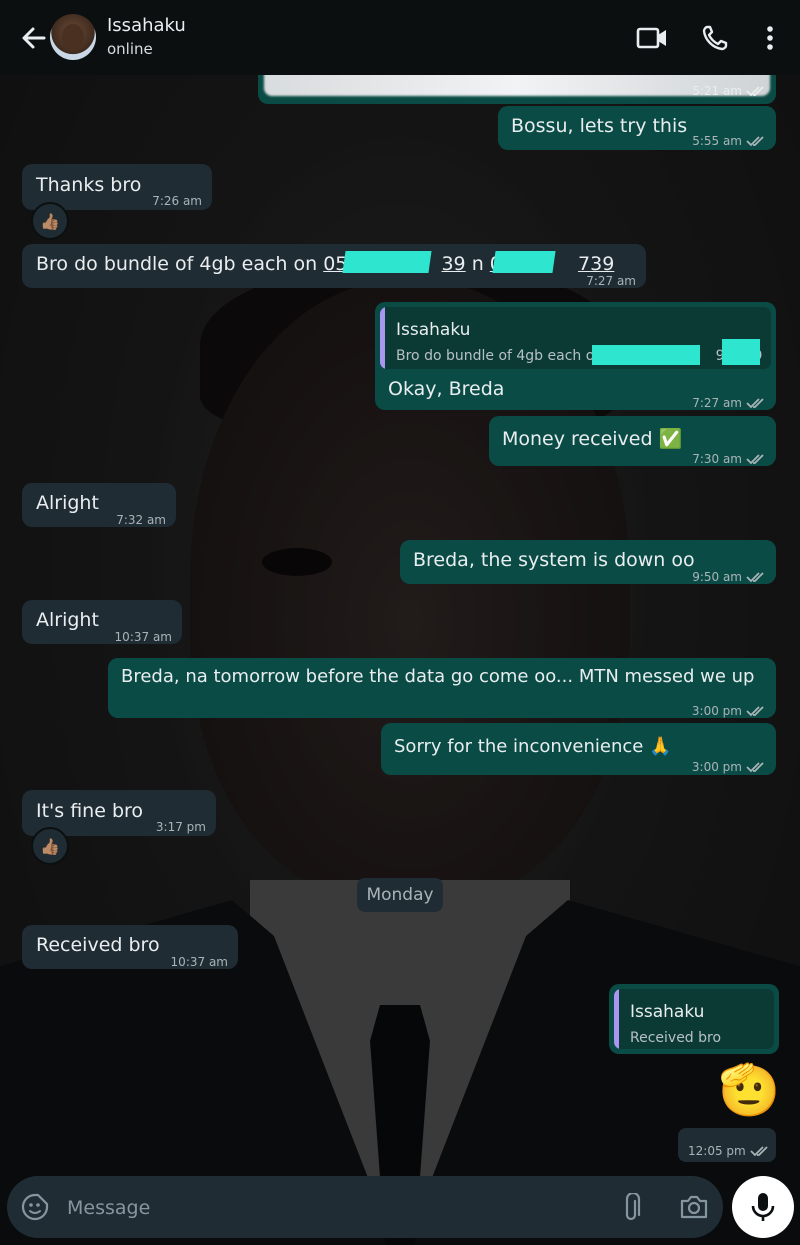  I want to click on message-meta: 5:55 am, so click(729, 141).